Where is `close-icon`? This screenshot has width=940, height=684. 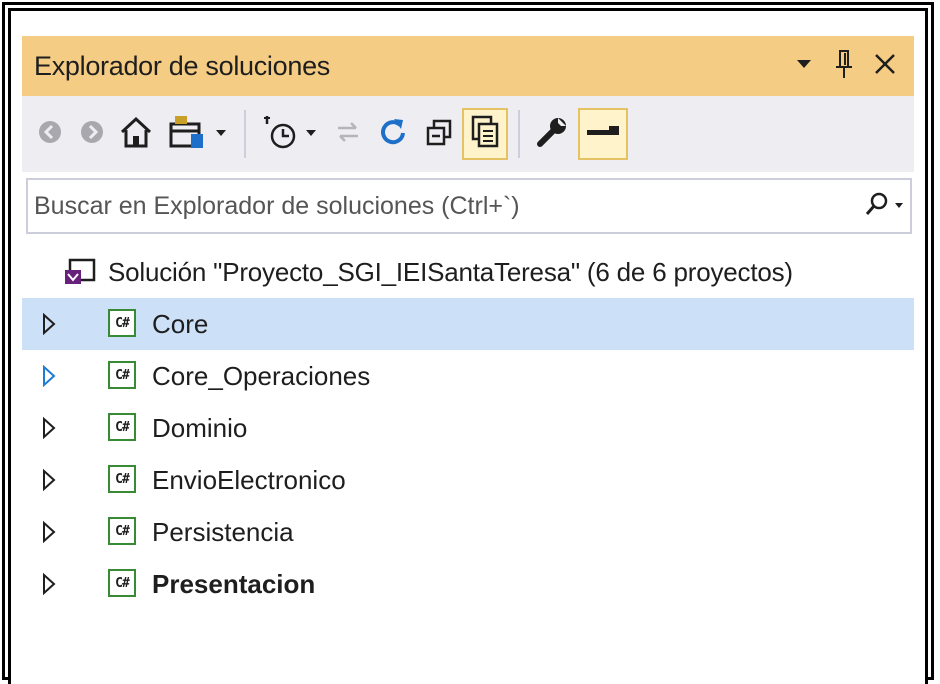
close-icon is located at coordinates (885, 66).